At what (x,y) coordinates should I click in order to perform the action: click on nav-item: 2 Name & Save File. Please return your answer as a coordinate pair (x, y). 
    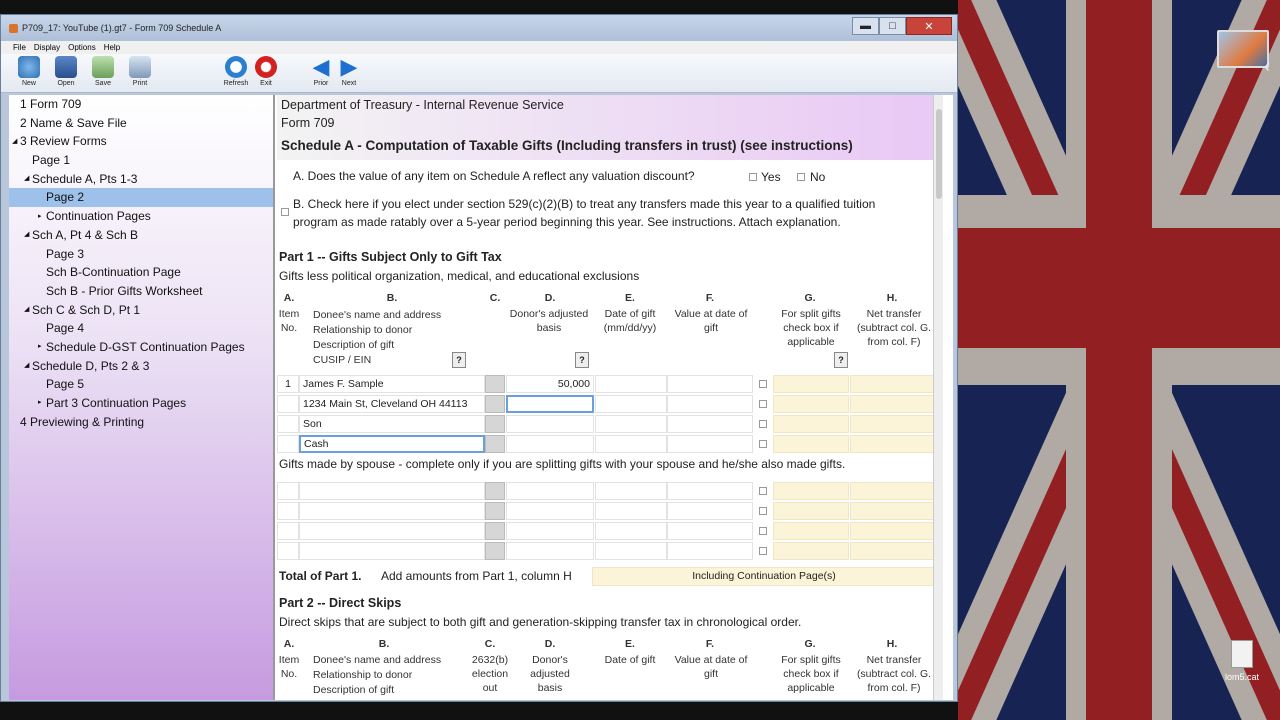
    Looking at the image, I should click on (141, 123).